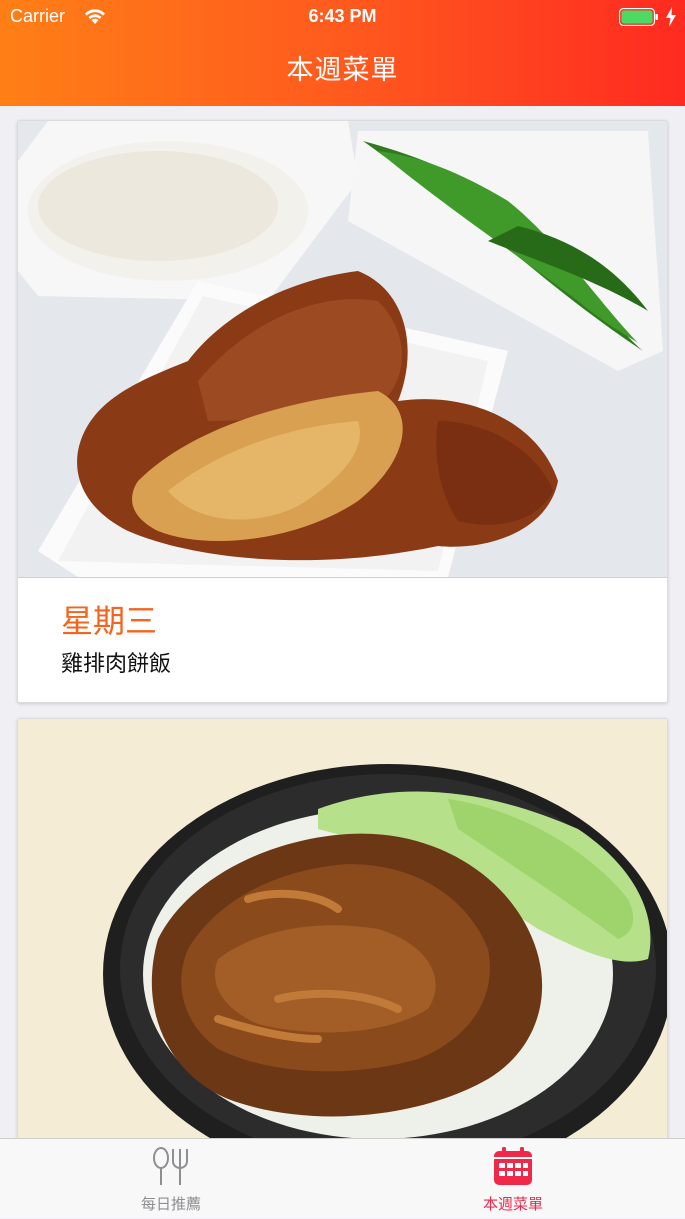 The height and width of the screenshot is (1219, 685). What do you see at coordinates (638, 17) in the screenshot?
I see `battery-icon` at bounding box center [638, 17].